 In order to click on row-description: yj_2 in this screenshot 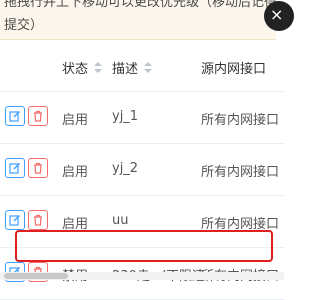, I will do `click(125, 168)`.